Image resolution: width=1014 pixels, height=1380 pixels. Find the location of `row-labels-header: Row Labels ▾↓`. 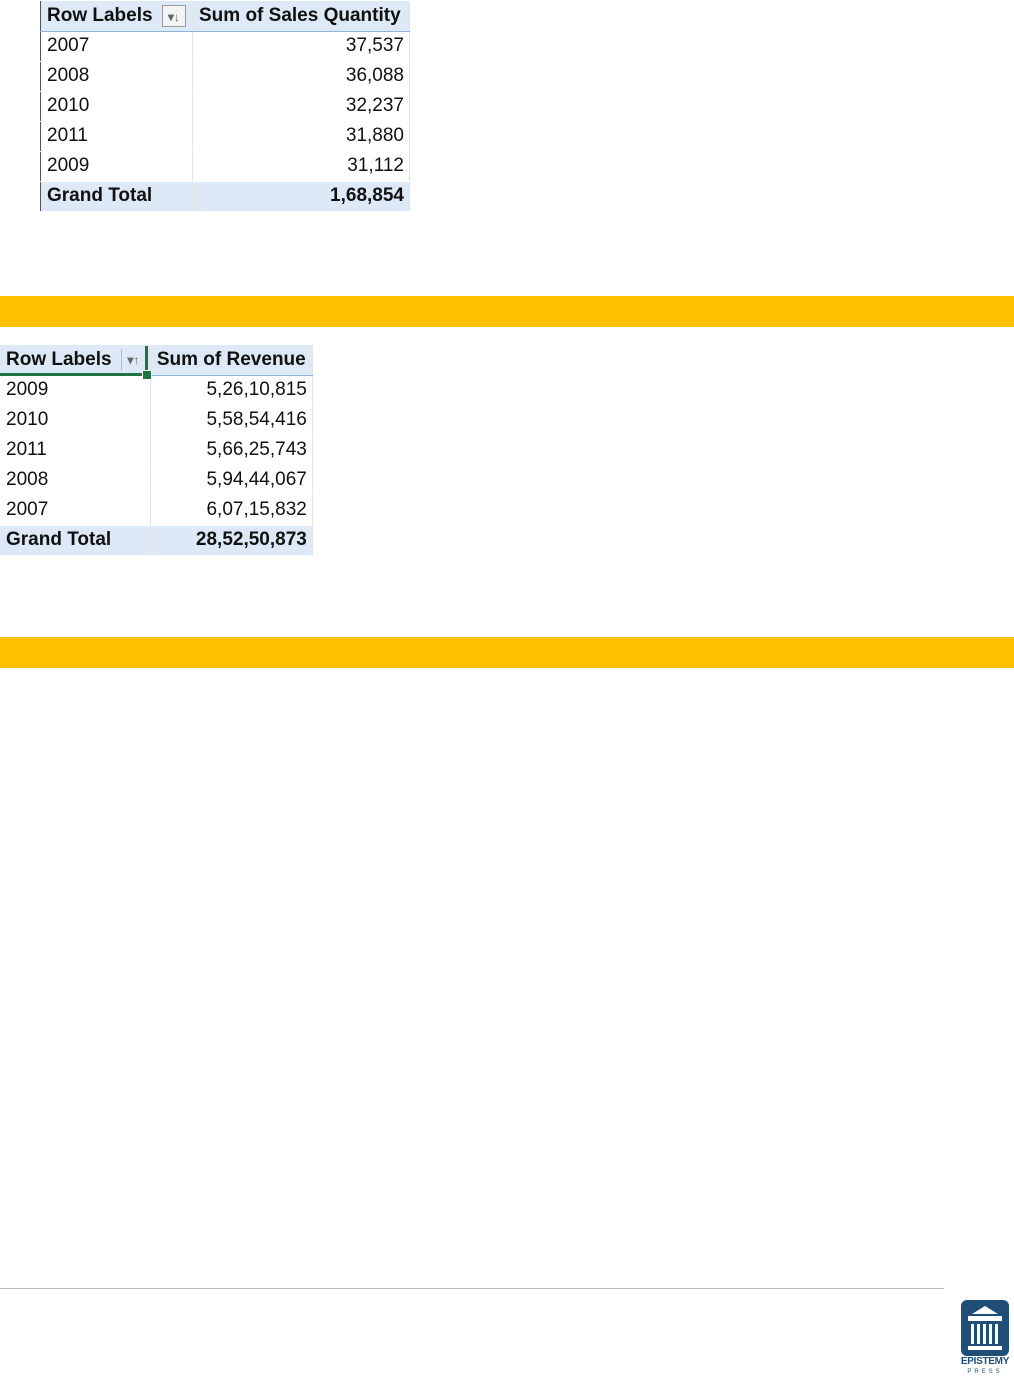

row-labels-header: Row Labels ▾↓ is located at coordinates (116, 16).